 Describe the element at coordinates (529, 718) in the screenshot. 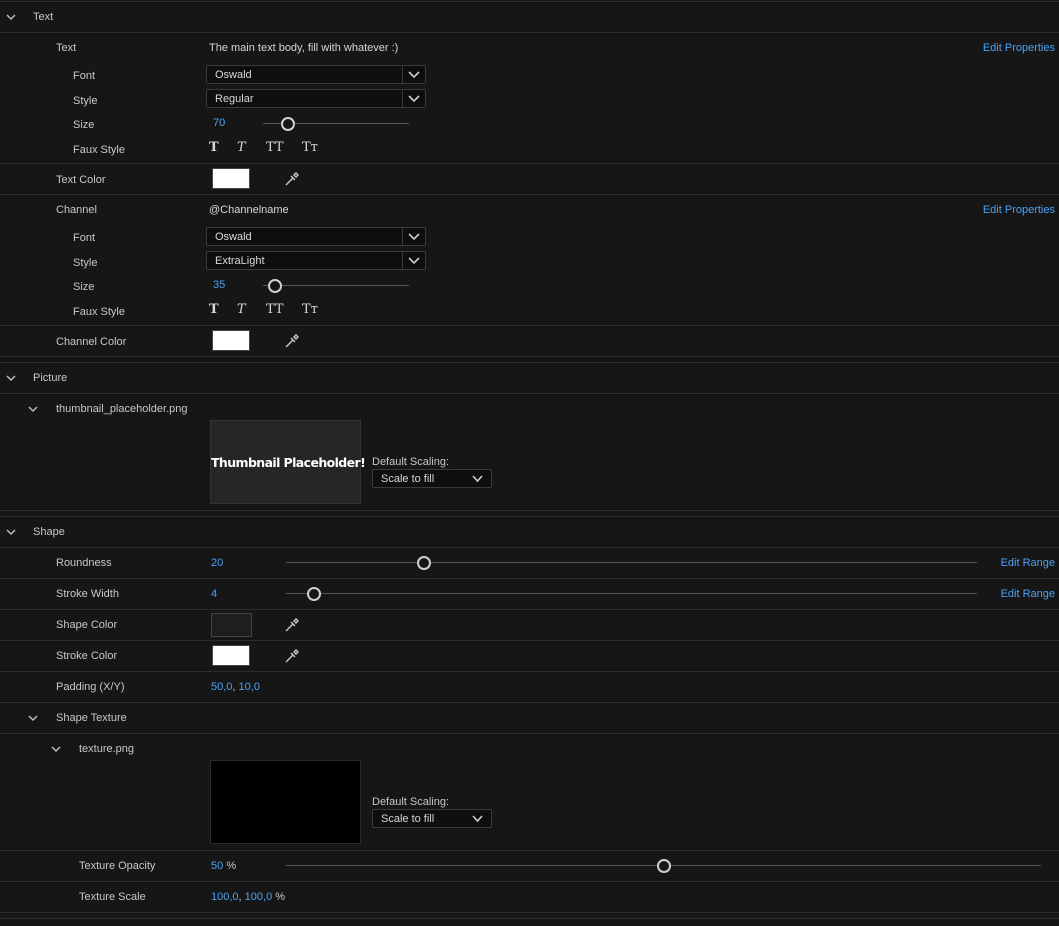

I see `shape-texture-group-header: Shape Texture` at that location.